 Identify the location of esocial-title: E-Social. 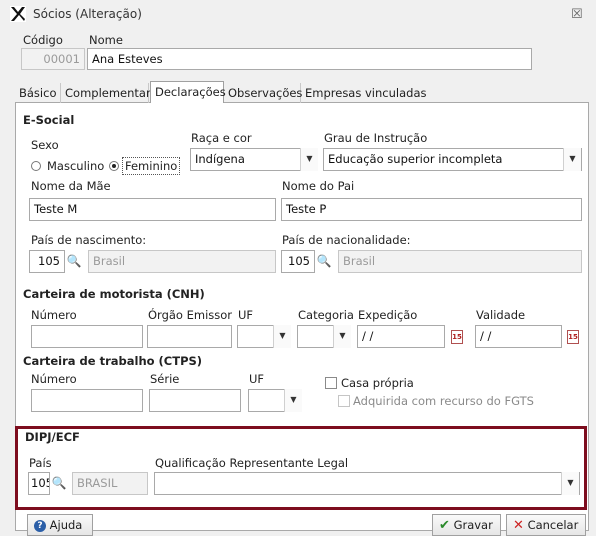
(49, 120).